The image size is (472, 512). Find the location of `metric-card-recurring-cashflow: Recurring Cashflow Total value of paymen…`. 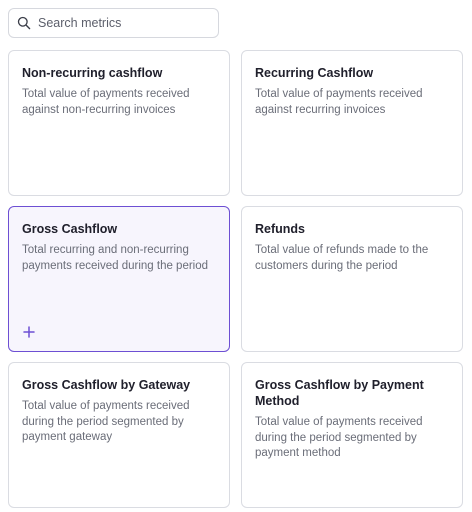

metric-card-recurring-cashflow: Recurring Cashflow Total value of paymen… is located at coordinates (352, 123).